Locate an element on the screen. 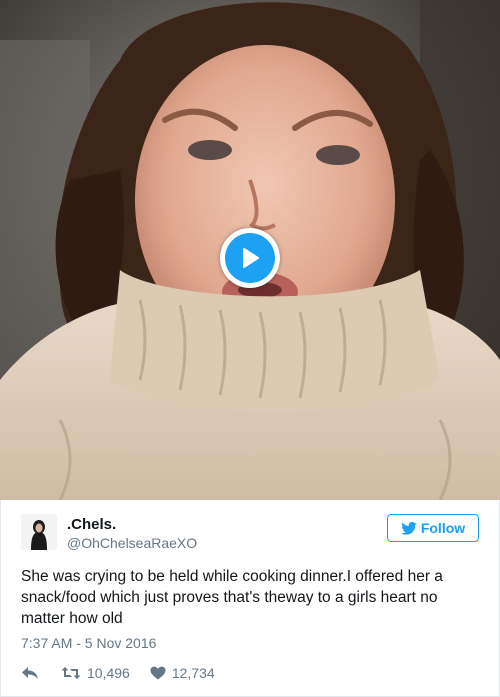 The width and height of the screenshot is (500, 697). tweet-header: .Chels. @OhChelseaRaeXO Follow is located at coordinates (250, 534).